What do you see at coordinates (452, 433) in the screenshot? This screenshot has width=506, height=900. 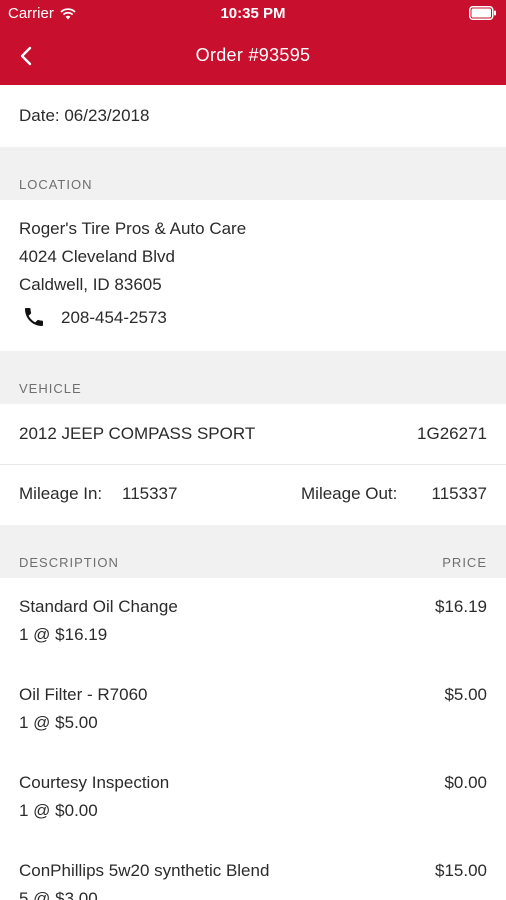 I see `vehicle-id: 1G26271` at bounding box center [452, 433].